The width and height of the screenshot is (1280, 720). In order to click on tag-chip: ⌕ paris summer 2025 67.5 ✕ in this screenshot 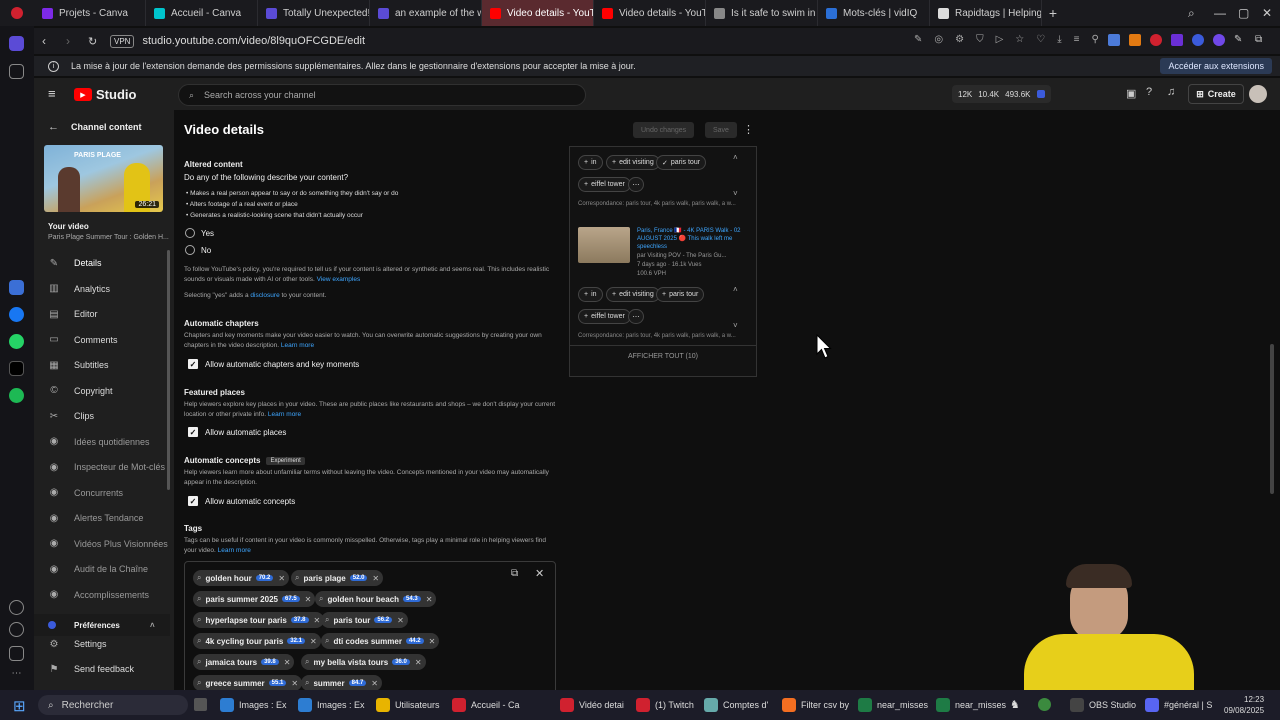, I will do `click(254, 599)`.